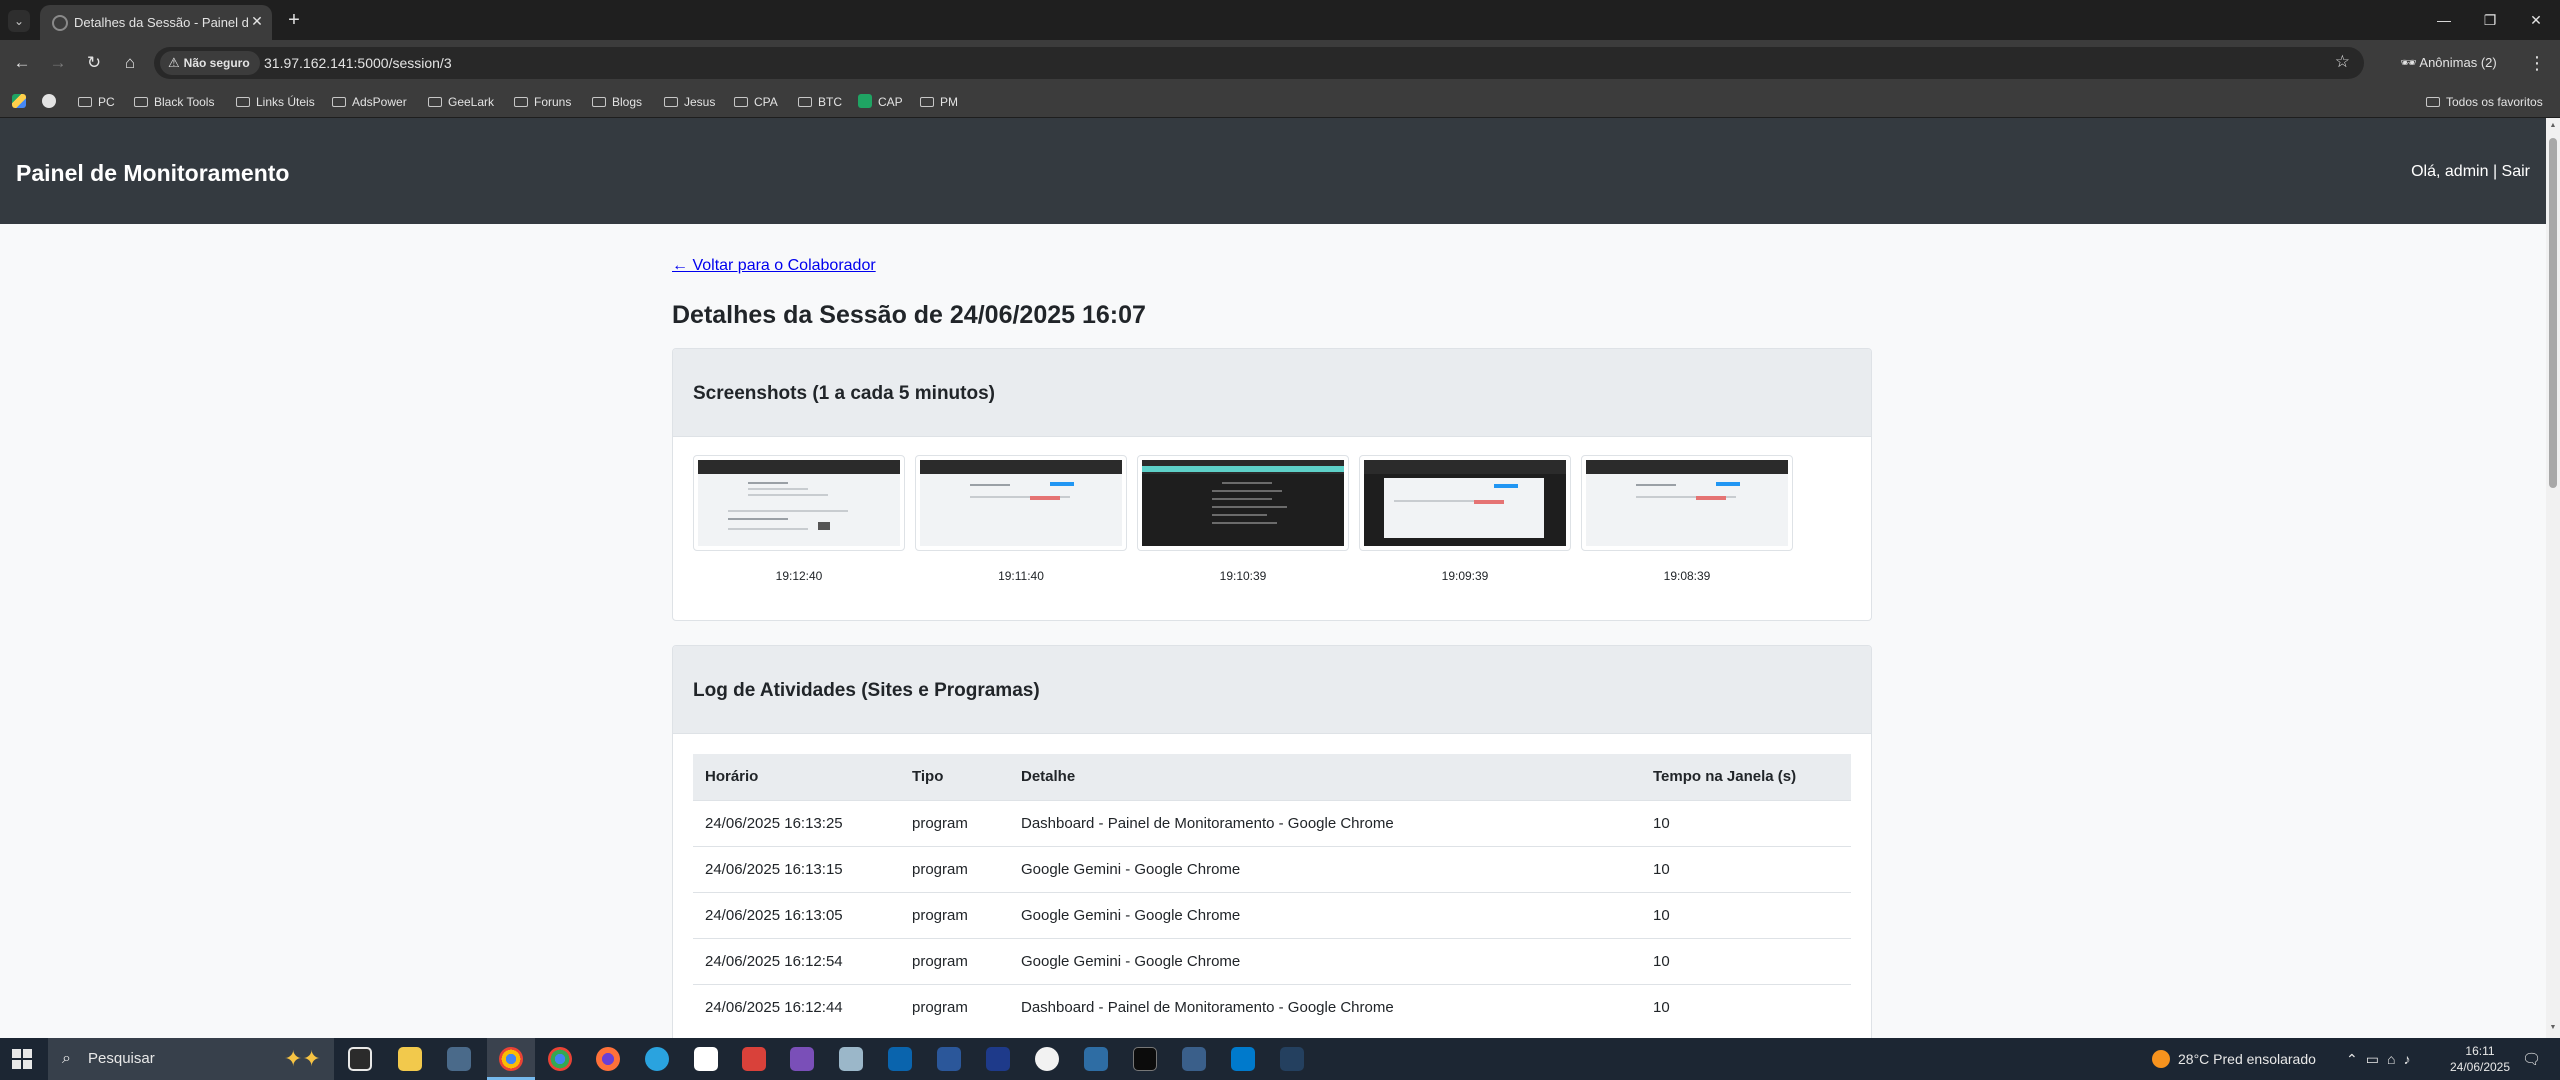 This screenshot has height=1080, width=2560. What do you see at coordinates (58, 63) in the screenshot?
I see `forward-icon: →` at bounding box center [58, 63].